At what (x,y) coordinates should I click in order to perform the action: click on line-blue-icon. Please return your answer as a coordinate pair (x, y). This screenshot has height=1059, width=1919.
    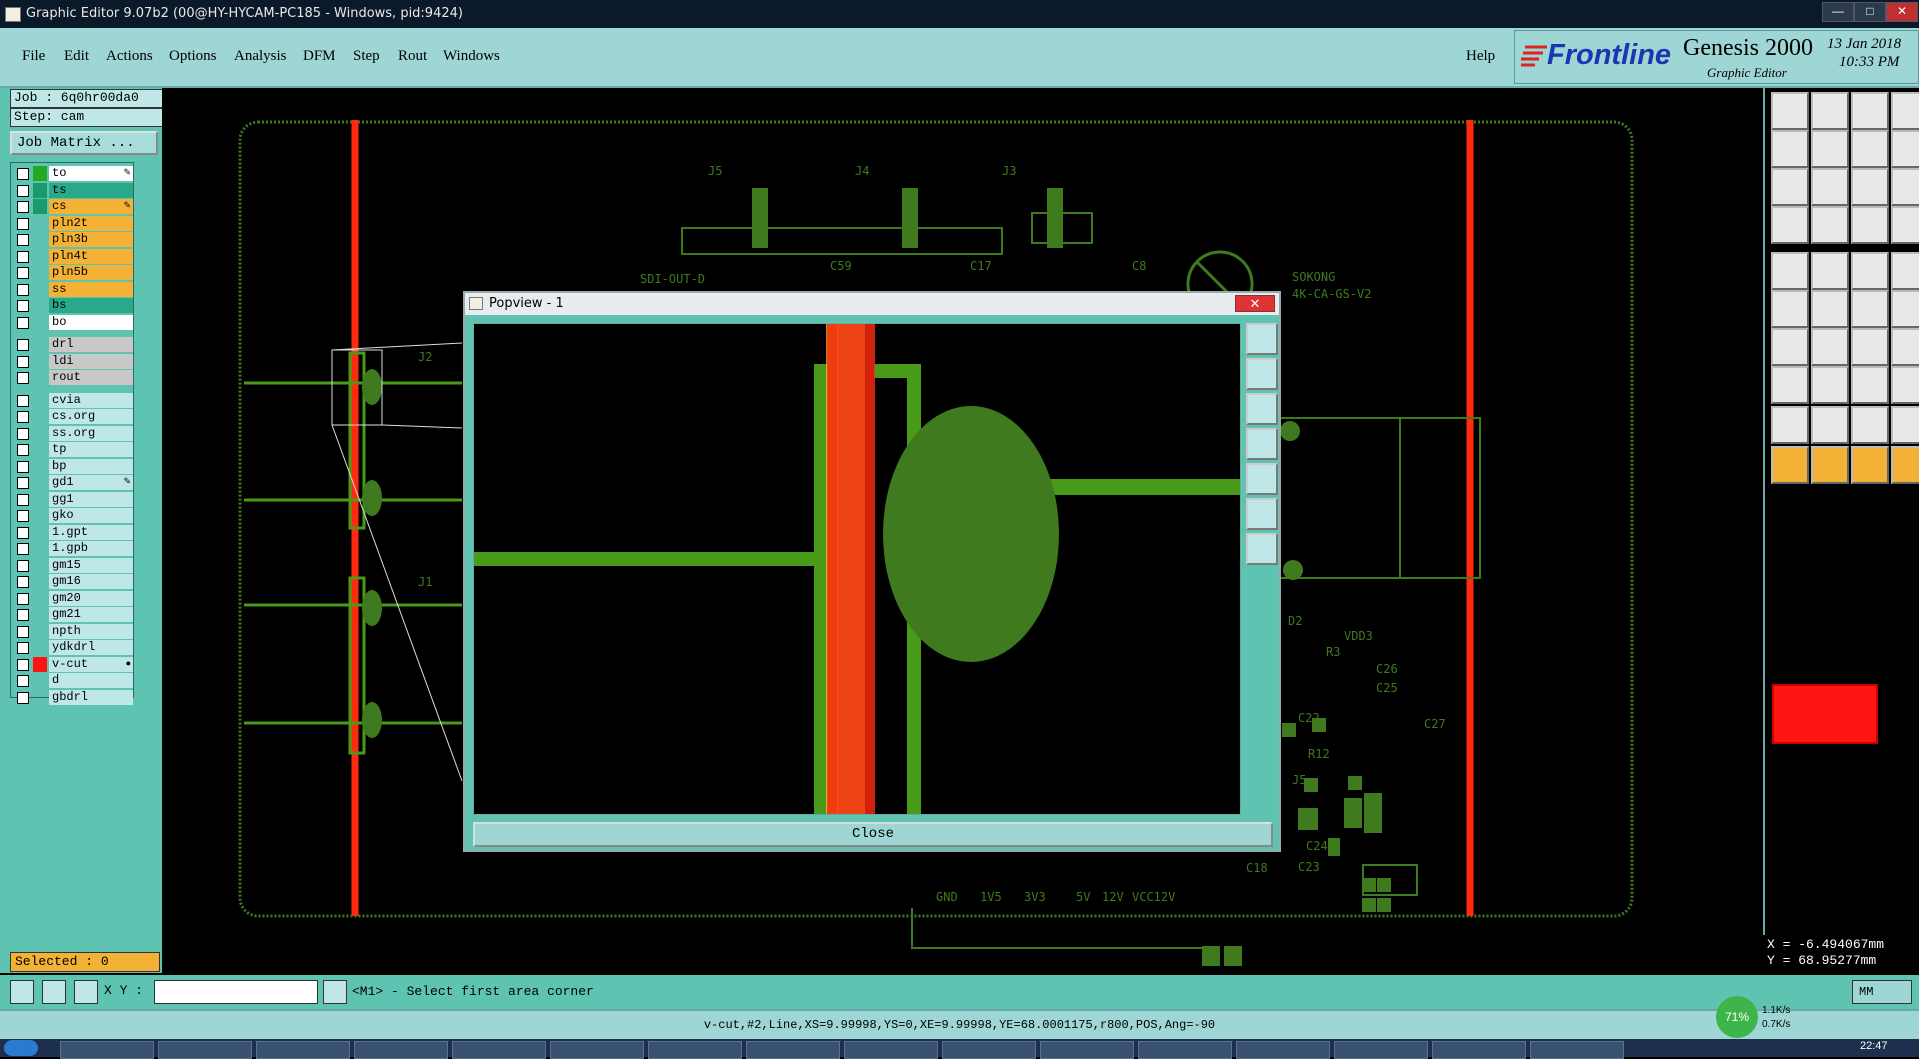
    Looking at the image, I should click on (1830, 347).